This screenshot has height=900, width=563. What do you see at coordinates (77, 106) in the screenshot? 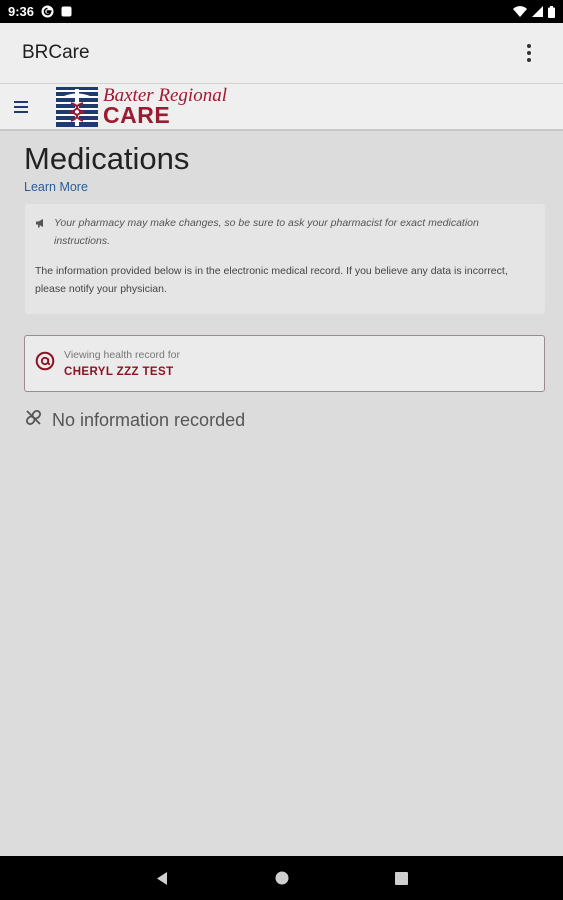
I see `caduceus-logo-icon` at bounding box center [77, 106].